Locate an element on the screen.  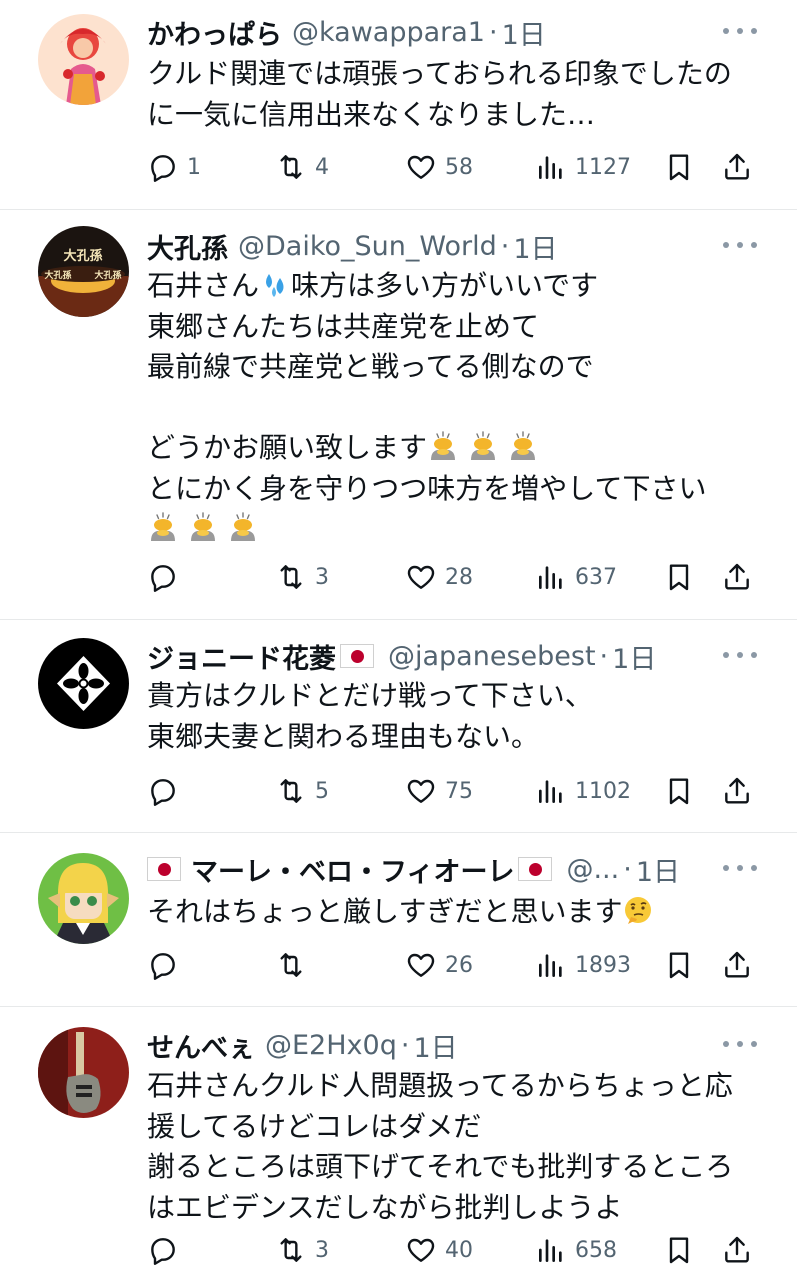
views-button: 1102 is located at coordinates (583, 791).